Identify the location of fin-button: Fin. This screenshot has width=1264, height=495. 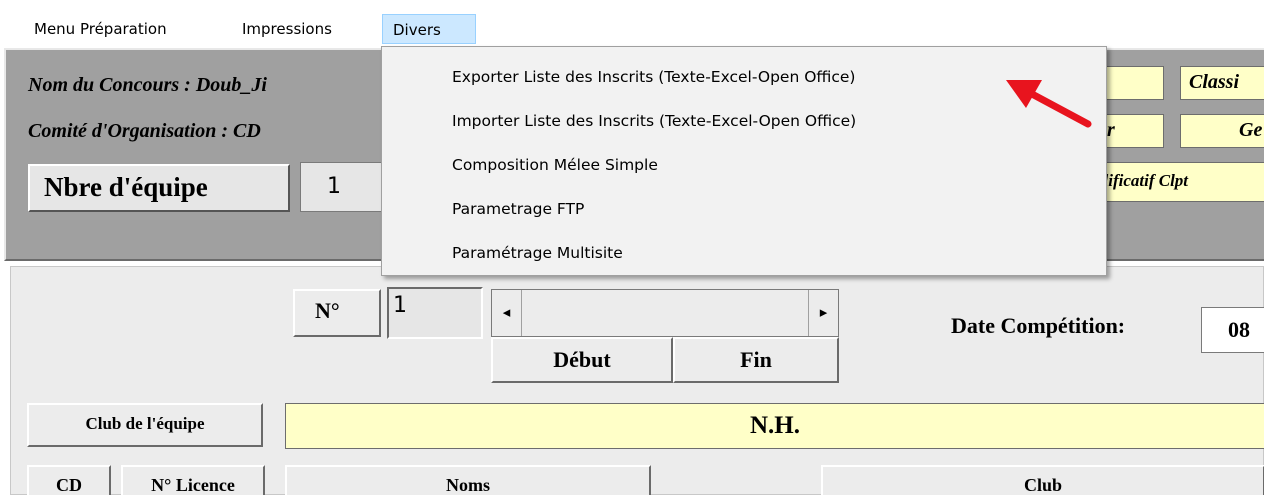
(756, 360).